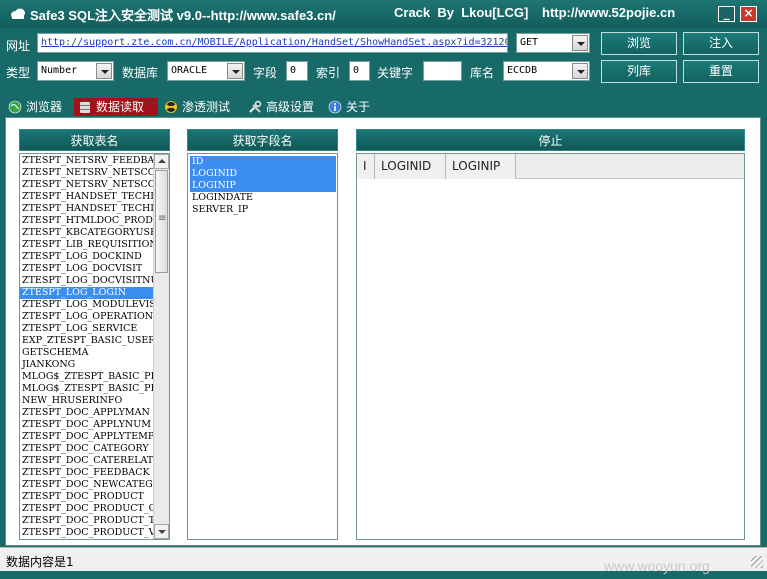 The image size is (767, 579). I want to click on table-list-item: MLOG$_ZTESPT_BASIC_PRO, so click(87, 389).